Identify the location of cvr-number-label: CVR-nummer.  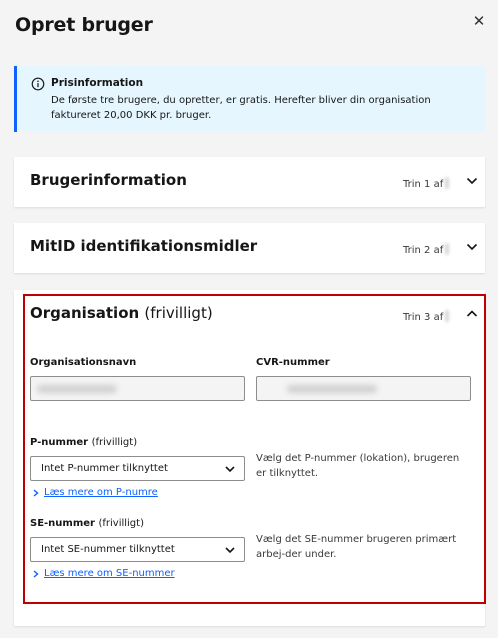
(293, 362).